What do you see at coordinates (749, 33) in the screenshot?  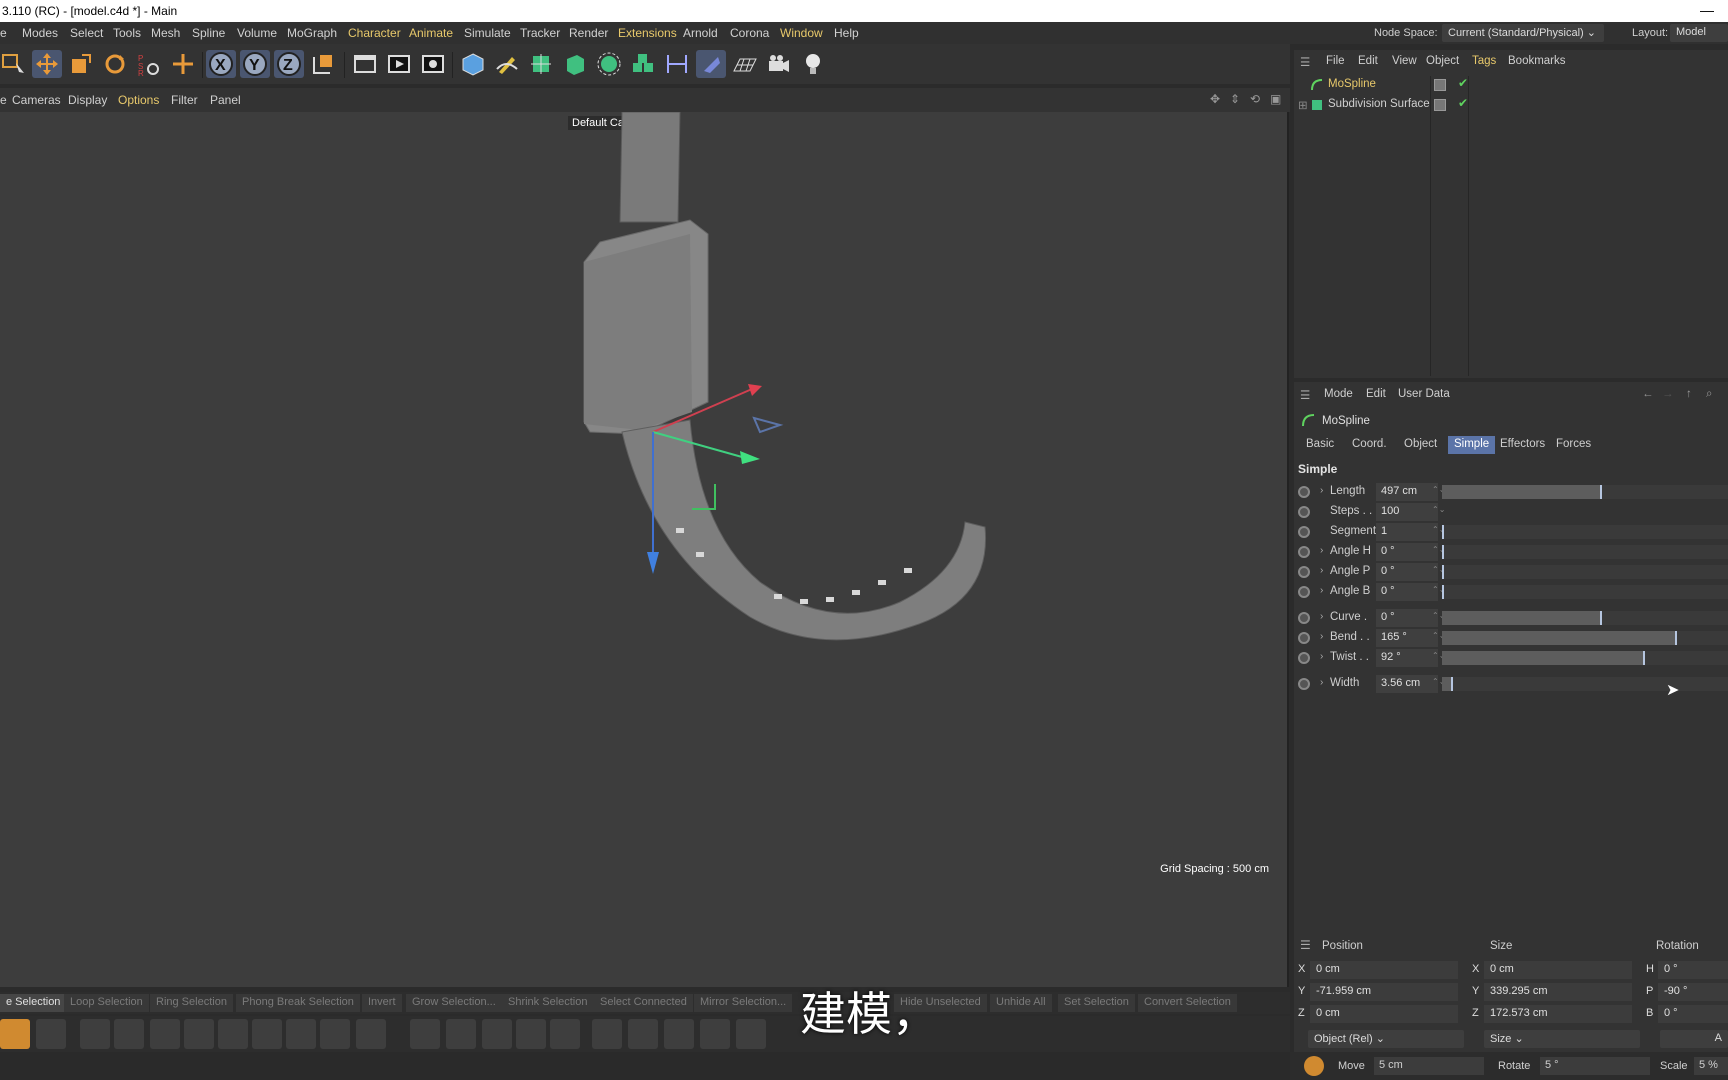 I see `menu-corona: Corona` at bounding box center [749, 33].